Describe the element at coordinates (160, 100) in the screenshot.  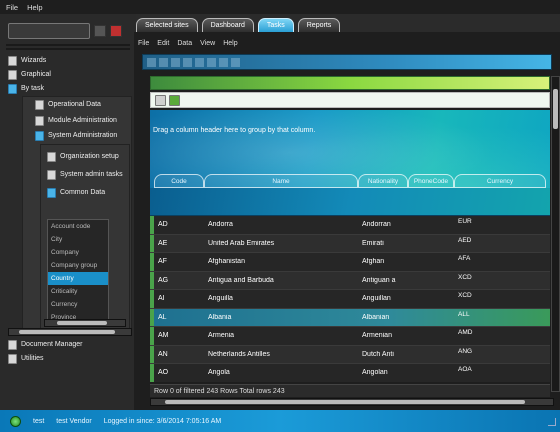
I see `print-icon` at that location.